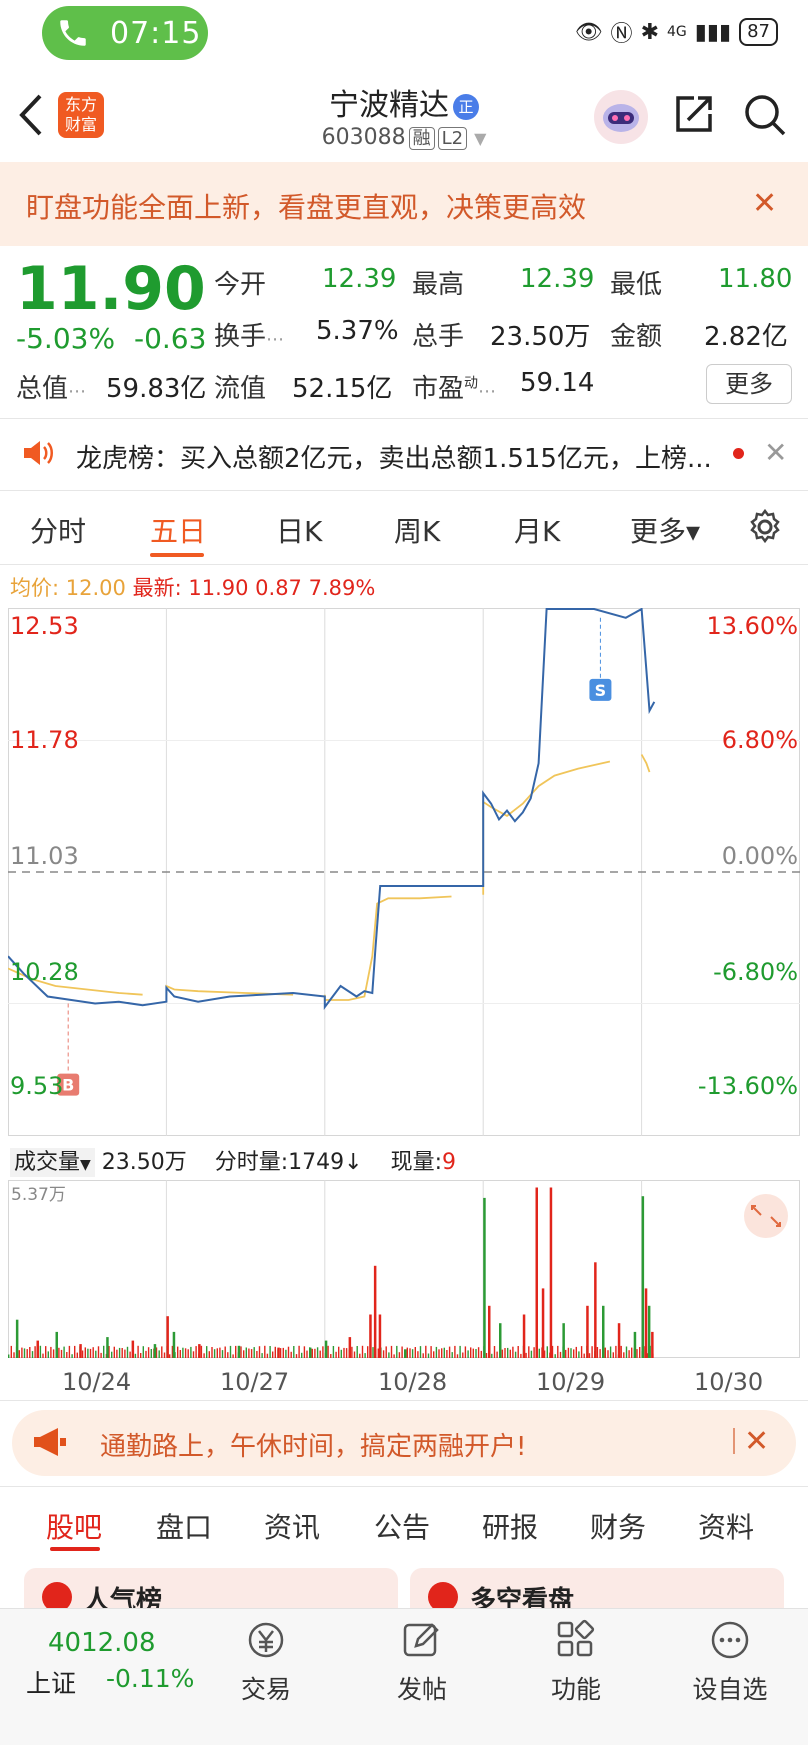  I want to click on low-label: 最低, so click(636, 285).